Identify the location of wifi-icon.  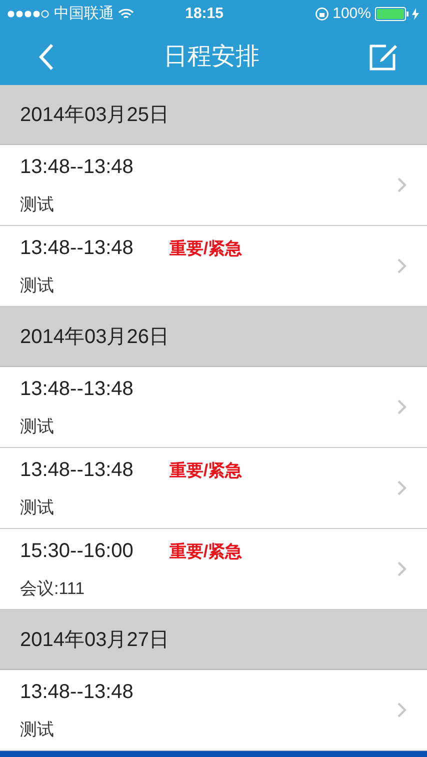
(126, 14).